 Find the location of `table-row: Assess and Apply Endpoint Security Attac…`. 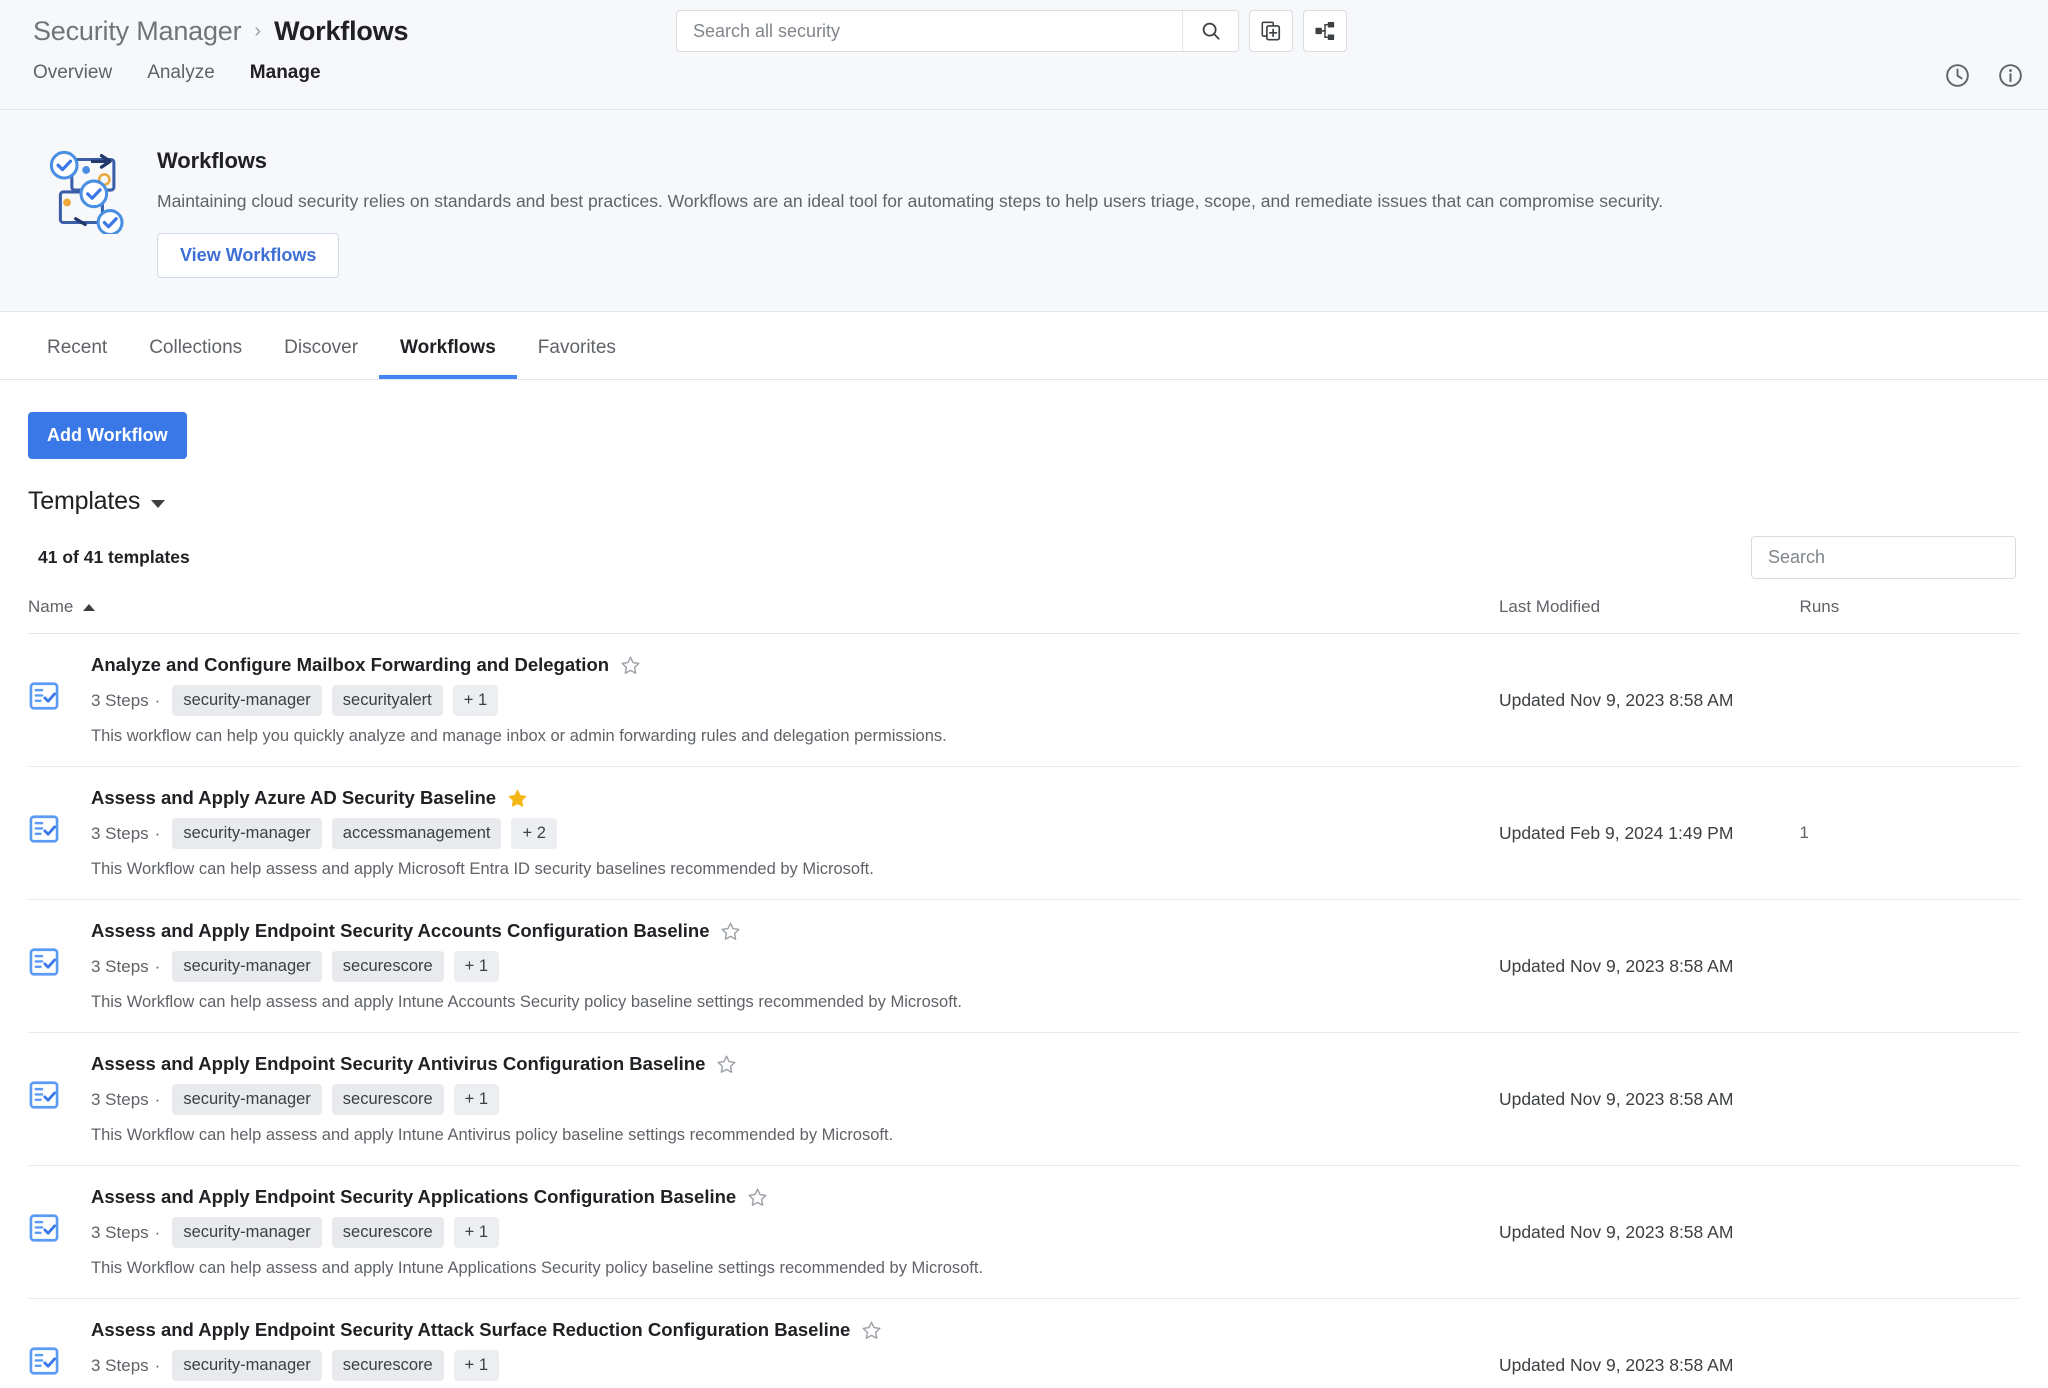

table-row: Assess and Apply Endpoint Security Attac… is located at coordinates (1024, 1343).